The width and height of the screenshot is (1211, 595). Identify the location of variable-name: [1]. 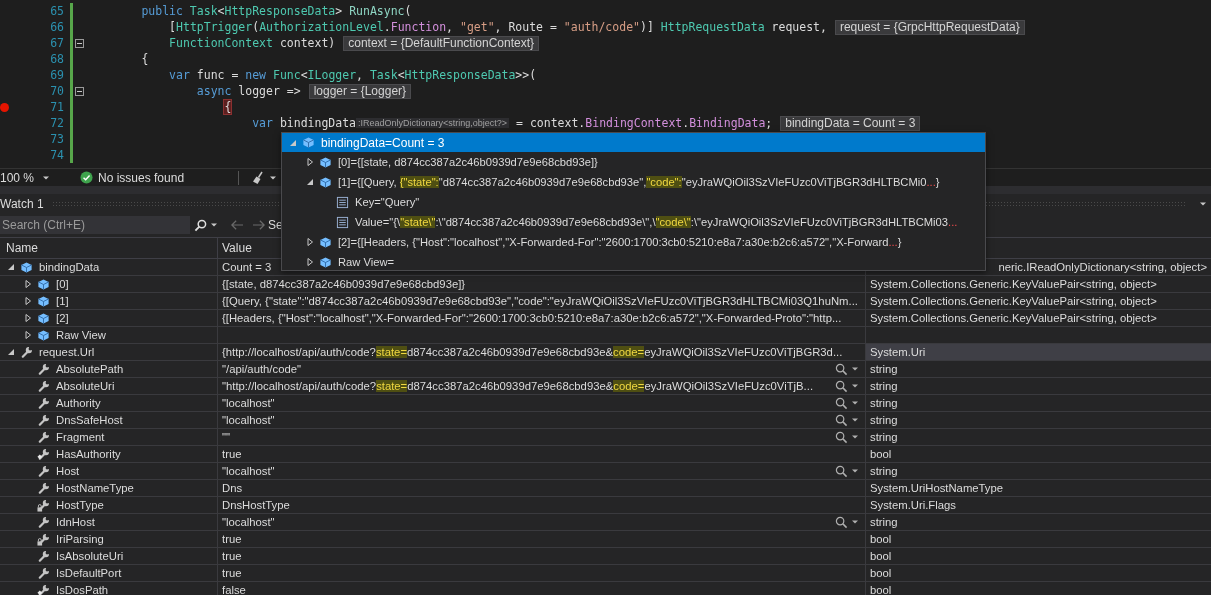
(62, 301).